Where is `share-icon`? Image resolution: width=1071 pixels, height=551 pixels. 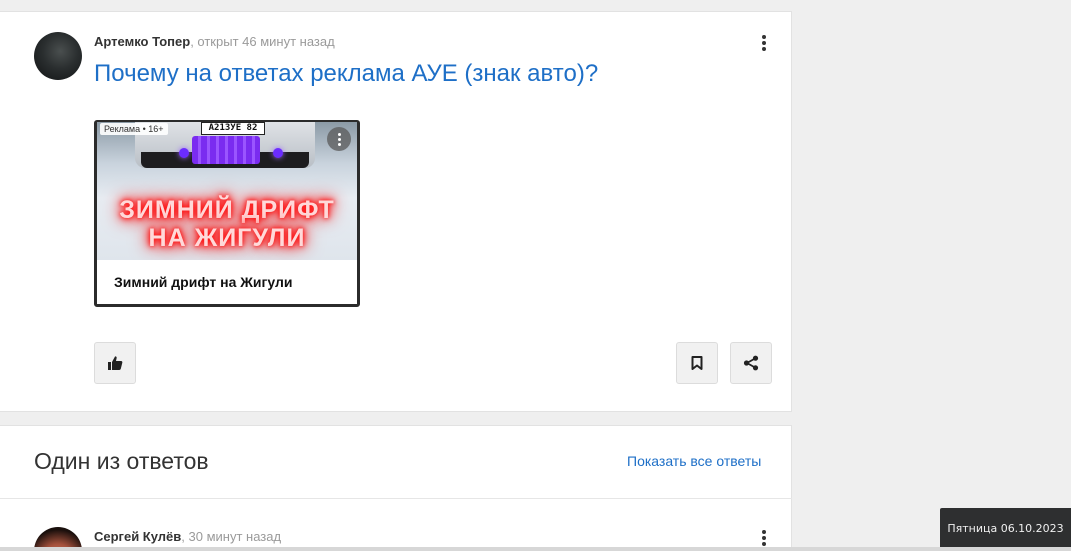
share-icon is located at coordinates (751, 363).